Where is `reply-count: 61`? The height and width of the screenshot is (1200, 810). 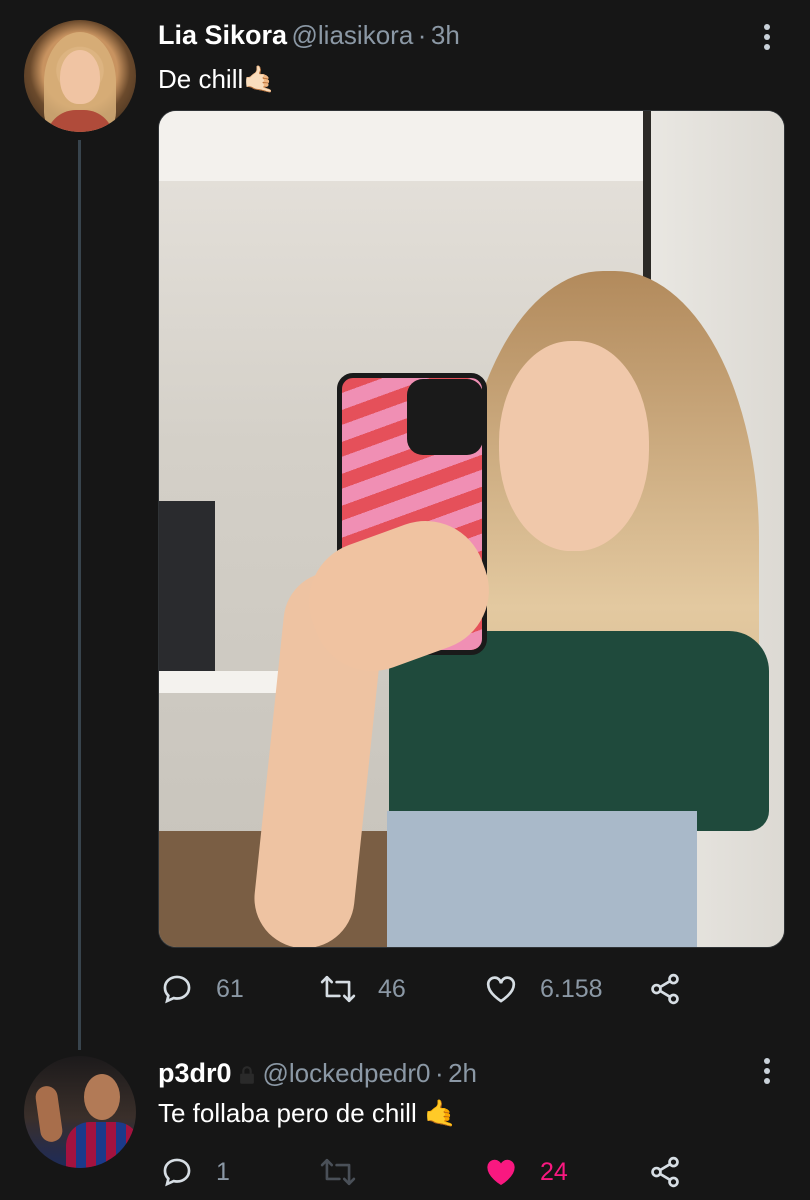
reply-count: 61 is located at coordinates (230, 988).